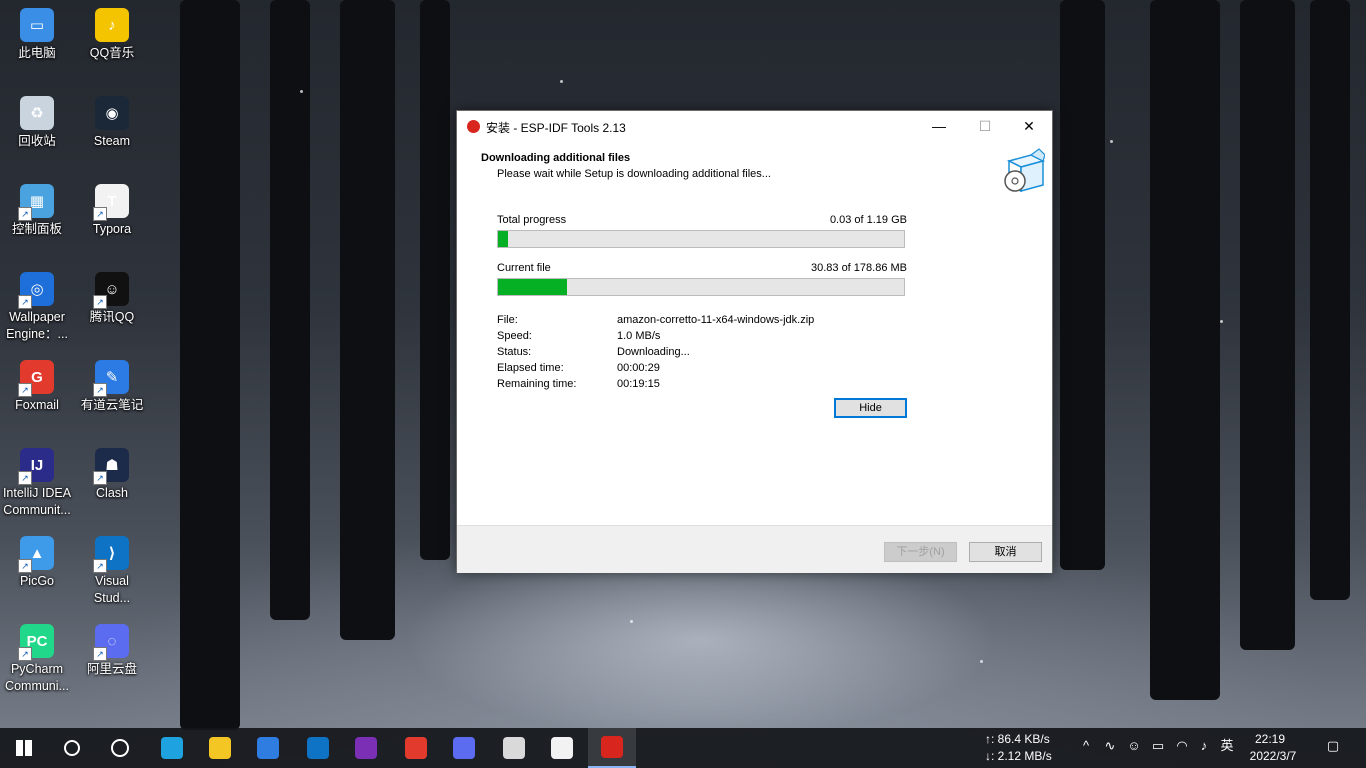 Image resolution: width=1366 pixels, height=768 pixels. I want to click on ime-indicator: 英, so click(1227, 746).